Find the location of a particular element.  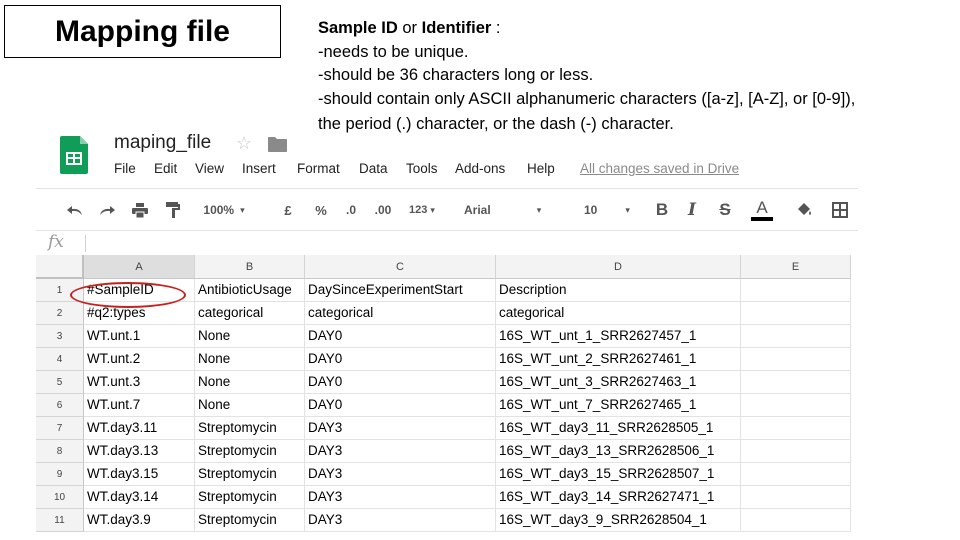

select-all-corner is located at coordinates (60, 267).